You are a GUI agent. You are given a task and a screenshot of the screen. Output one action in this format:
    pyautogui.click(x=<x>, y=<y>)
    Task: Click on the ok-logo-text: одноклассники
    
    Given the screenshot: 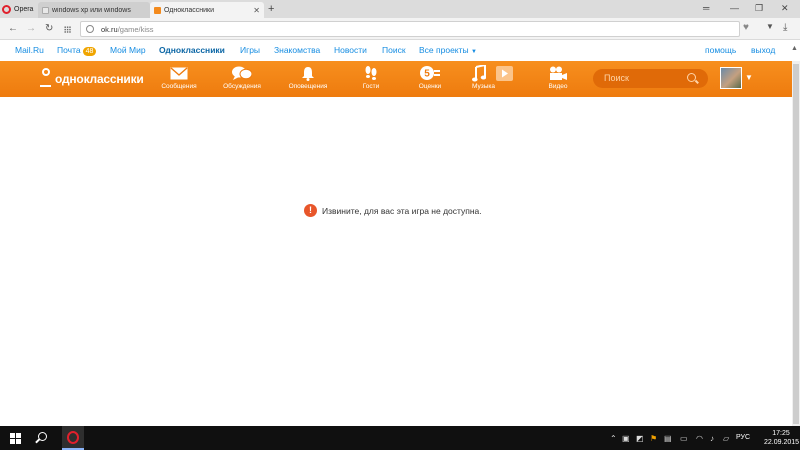 What is the action you would take?
    pyautogui.click(x=99, y=79)
    